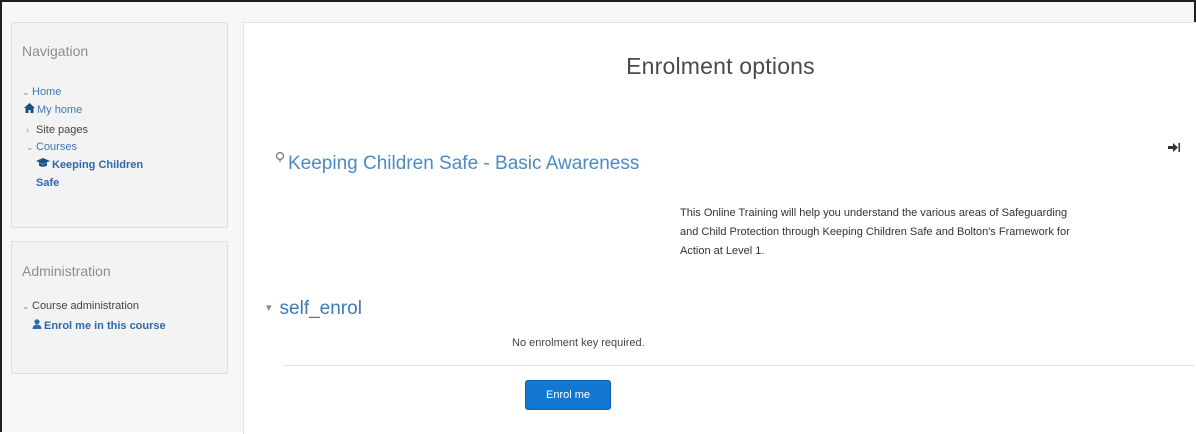  I want to click on nav-item-home: ⌄ Home, so click(41, 92).